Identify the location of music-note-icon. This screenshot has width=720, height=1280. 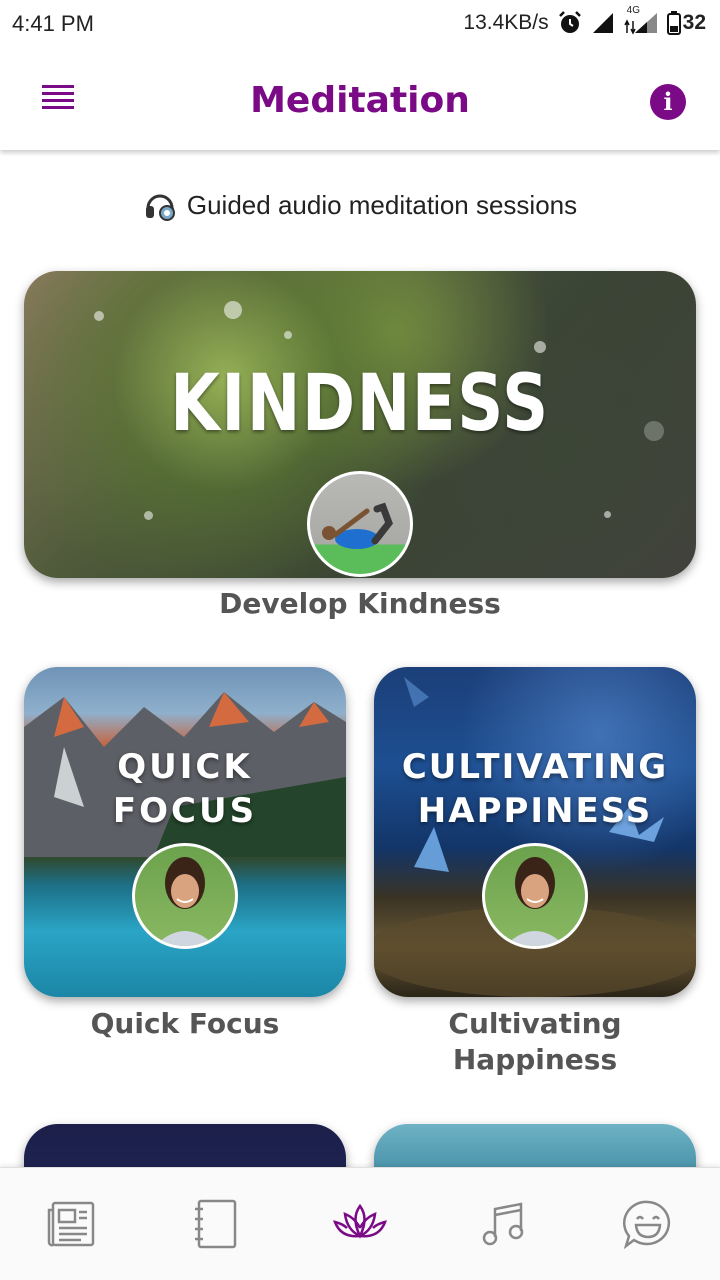
(503, 1224).